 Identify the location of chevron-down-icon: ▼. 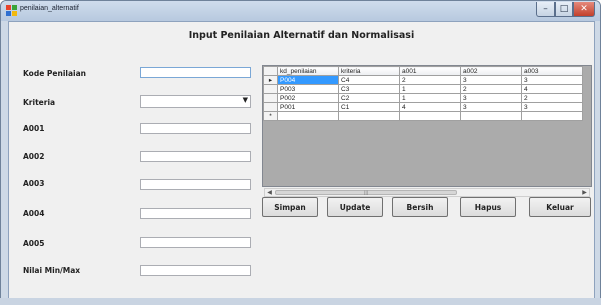
(245, 100).